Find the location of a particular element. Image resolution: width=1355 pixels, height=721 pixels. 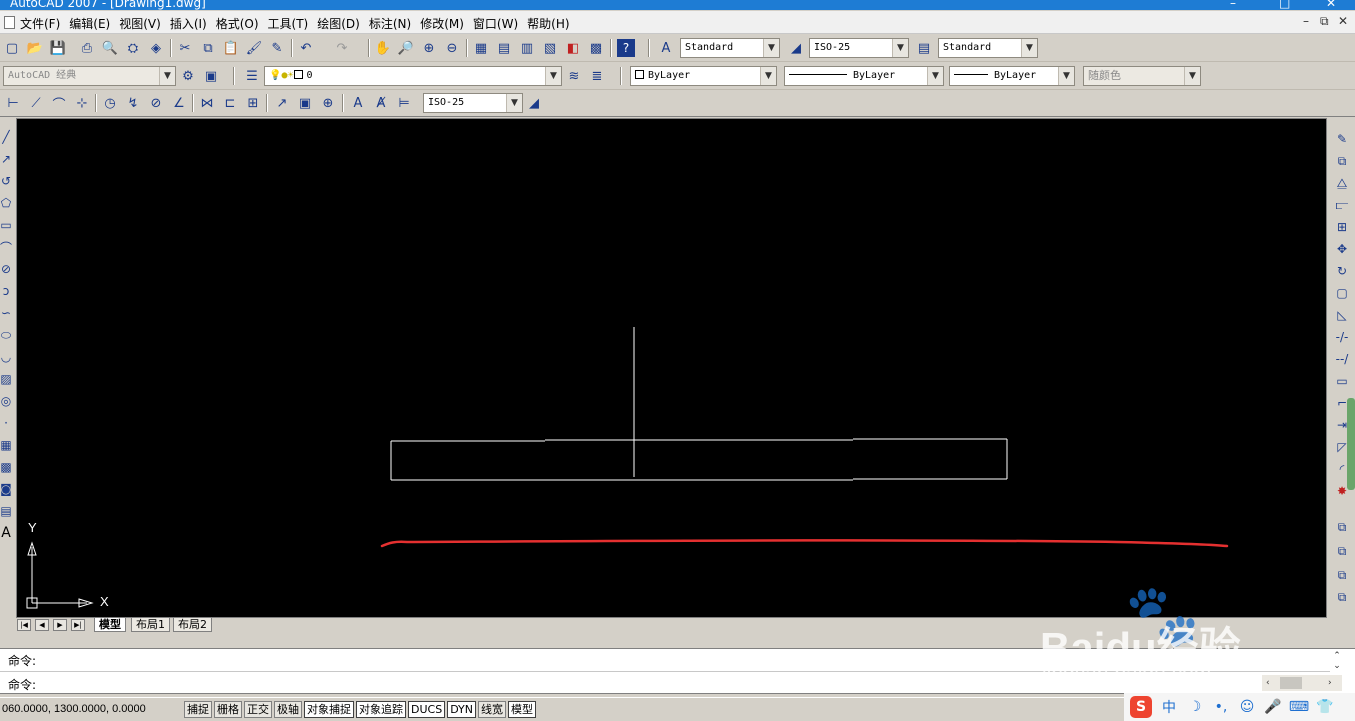

spline-icon: ∽ is located at coordinates (6, 313).